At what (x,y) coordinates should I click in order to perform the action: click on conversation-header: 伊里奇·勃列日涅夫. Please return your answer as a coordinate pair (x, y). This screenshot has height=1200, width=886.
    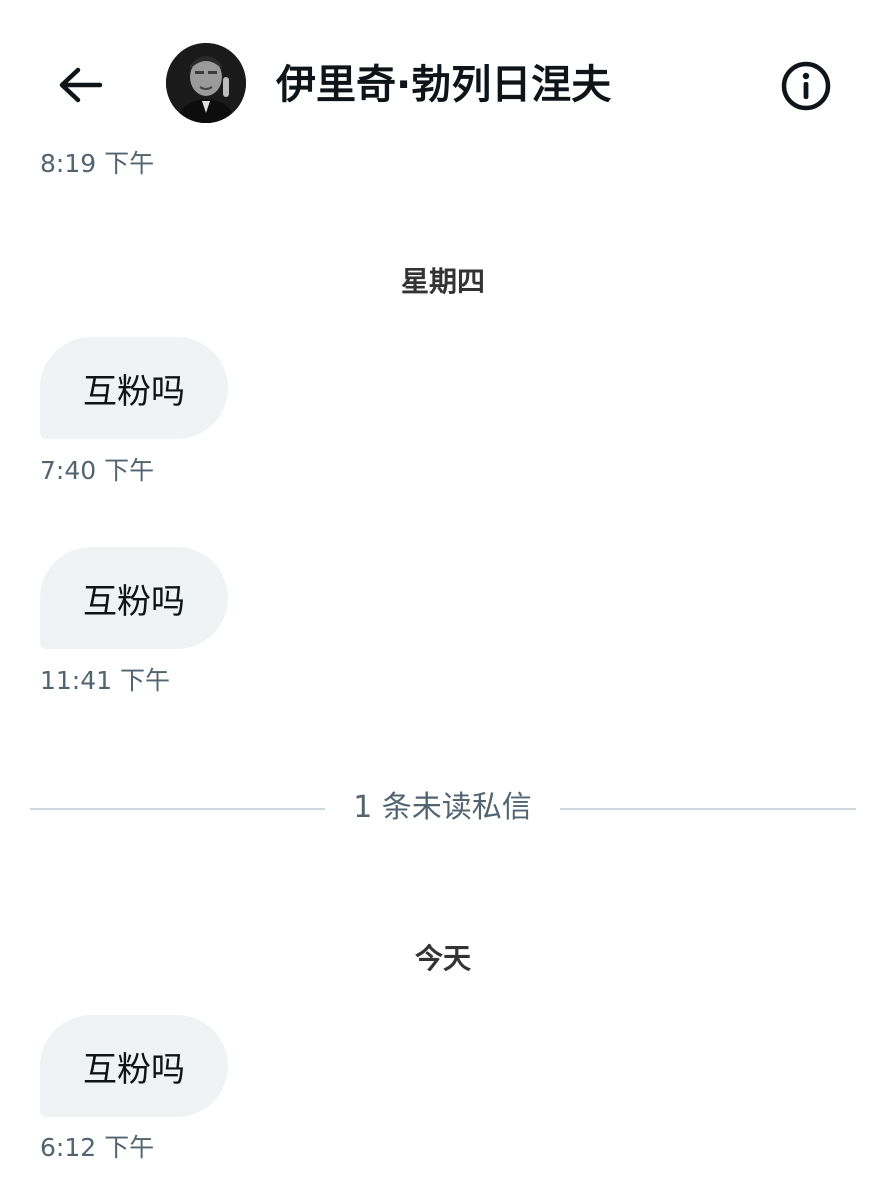
    Looking at the image, I should click on (443, 70).